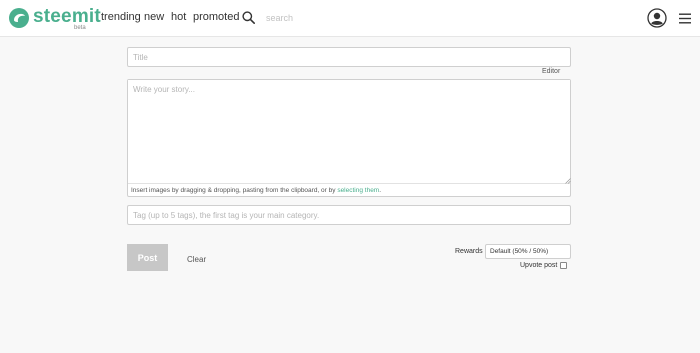 This screenshot has width=700, height=353. I want to click on hamburger-menu-icon, so click(685, 18).